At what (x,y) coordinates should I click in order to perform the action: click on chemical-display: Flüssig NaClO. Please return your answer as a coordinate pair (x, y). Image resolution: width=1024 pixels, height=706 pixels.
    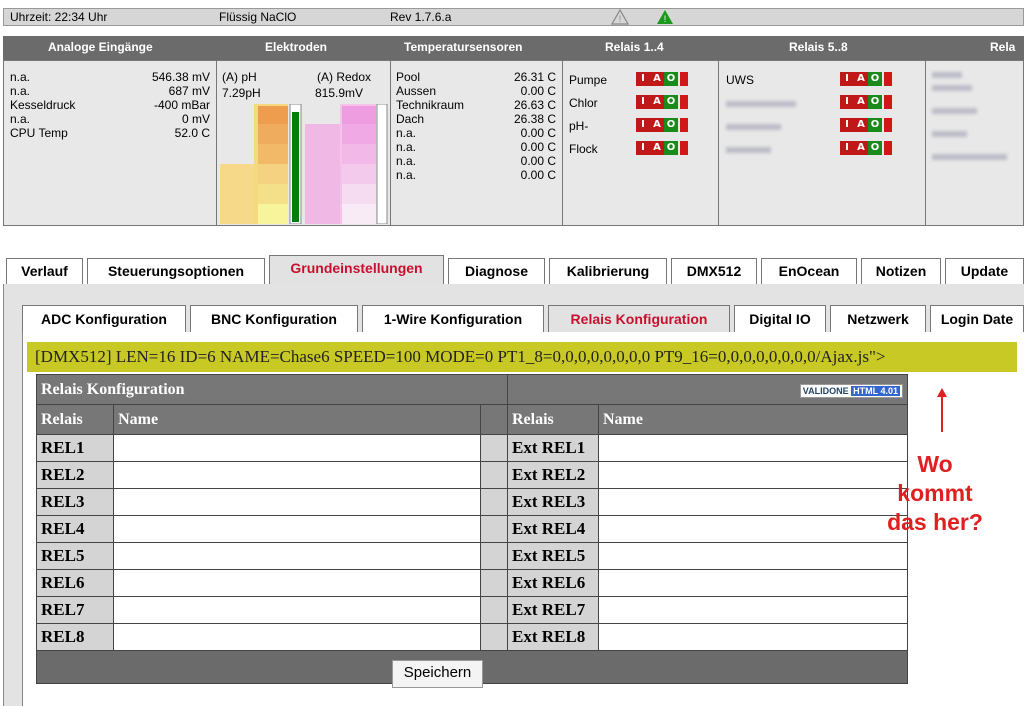
    Looking at the image, I should click on (258, 17).